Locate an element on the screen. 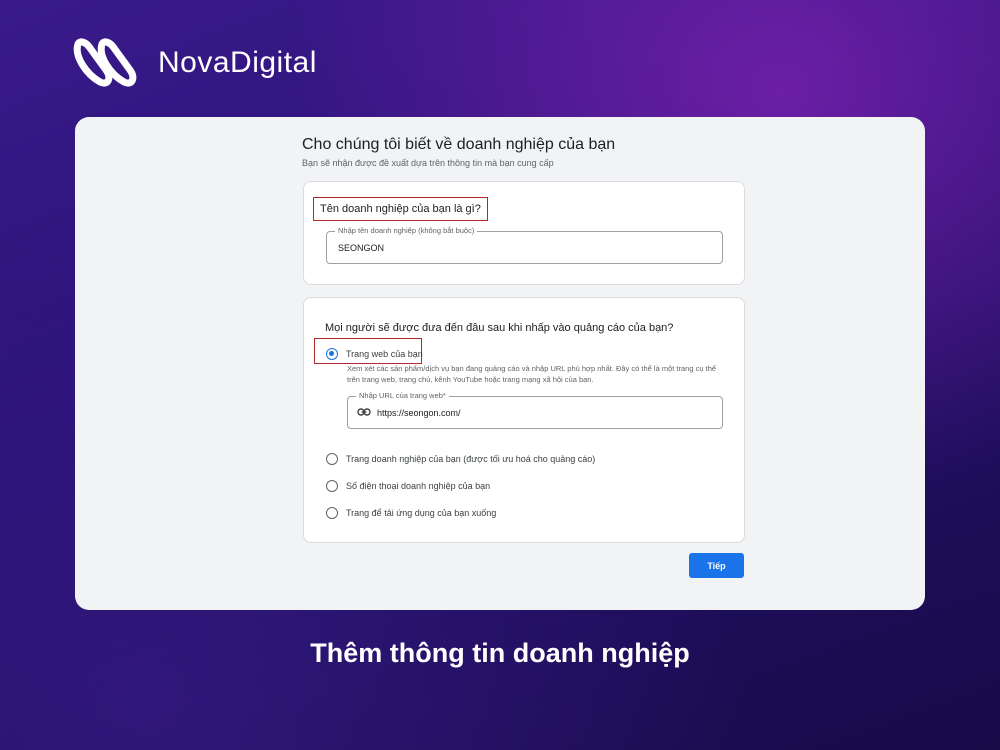  radio-business-page is located at coordinates (332, 459).